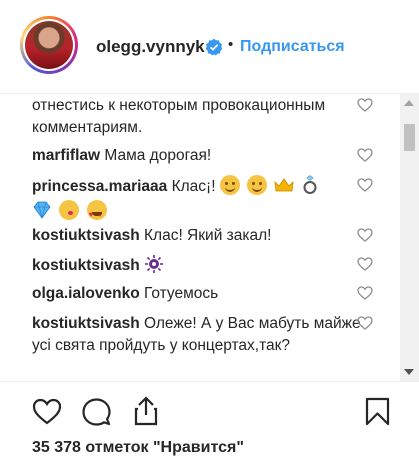  Describe the element at coordinates (377, 414) in the screenshot. I see `save-bookmark-icon` at that location.